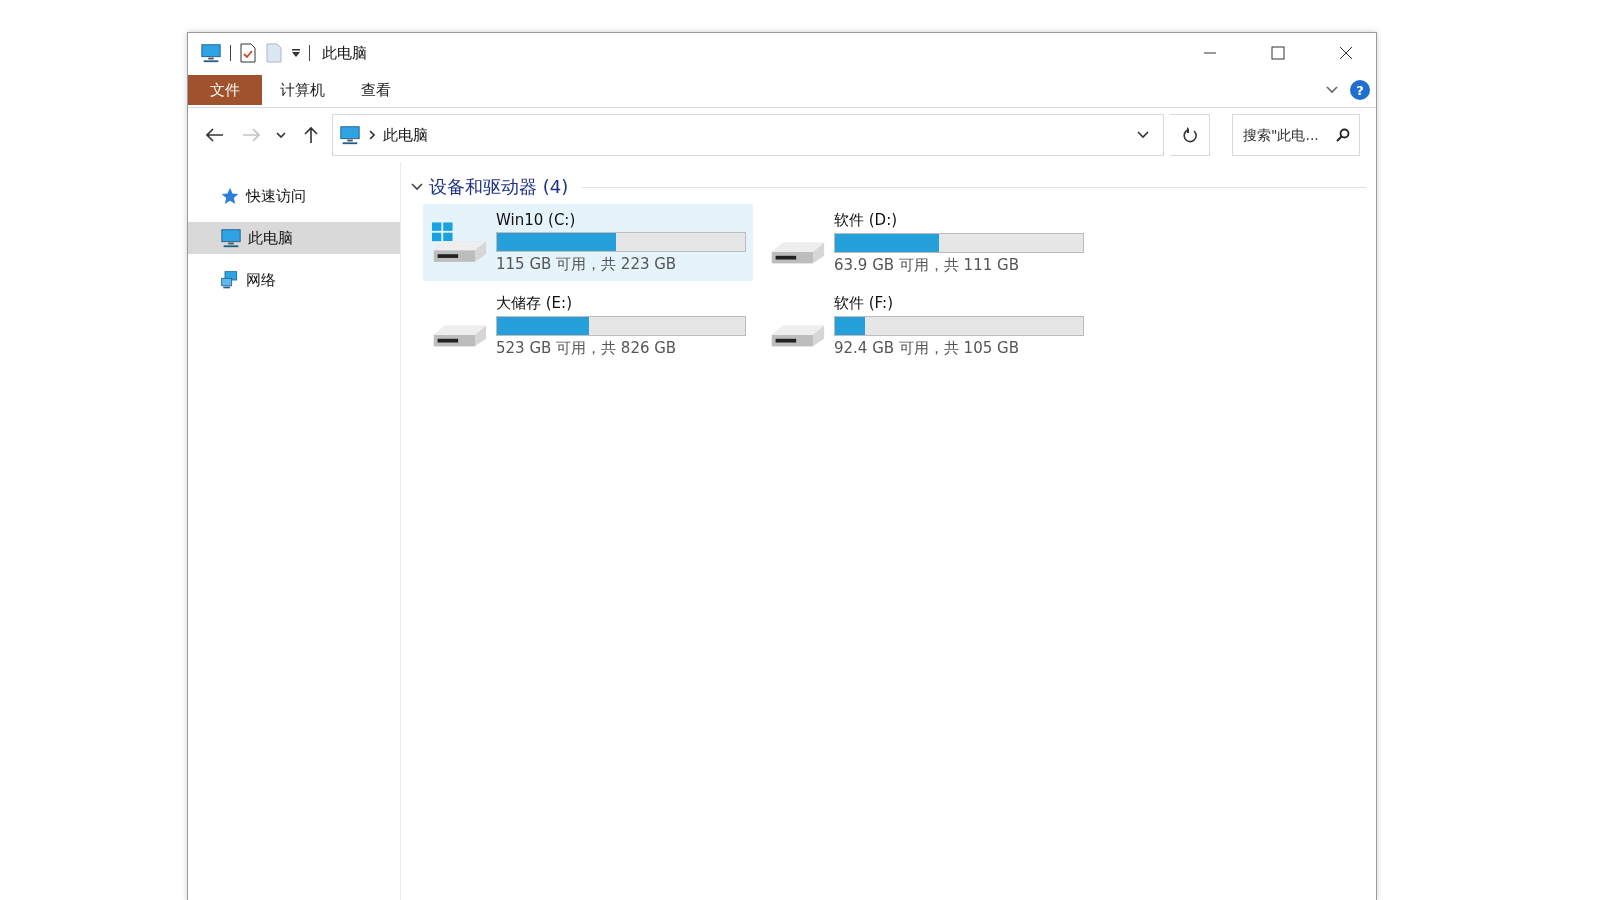 This screenshot has width=1600, height=900. I want to click on refresh-icon, so click(1189, 135).